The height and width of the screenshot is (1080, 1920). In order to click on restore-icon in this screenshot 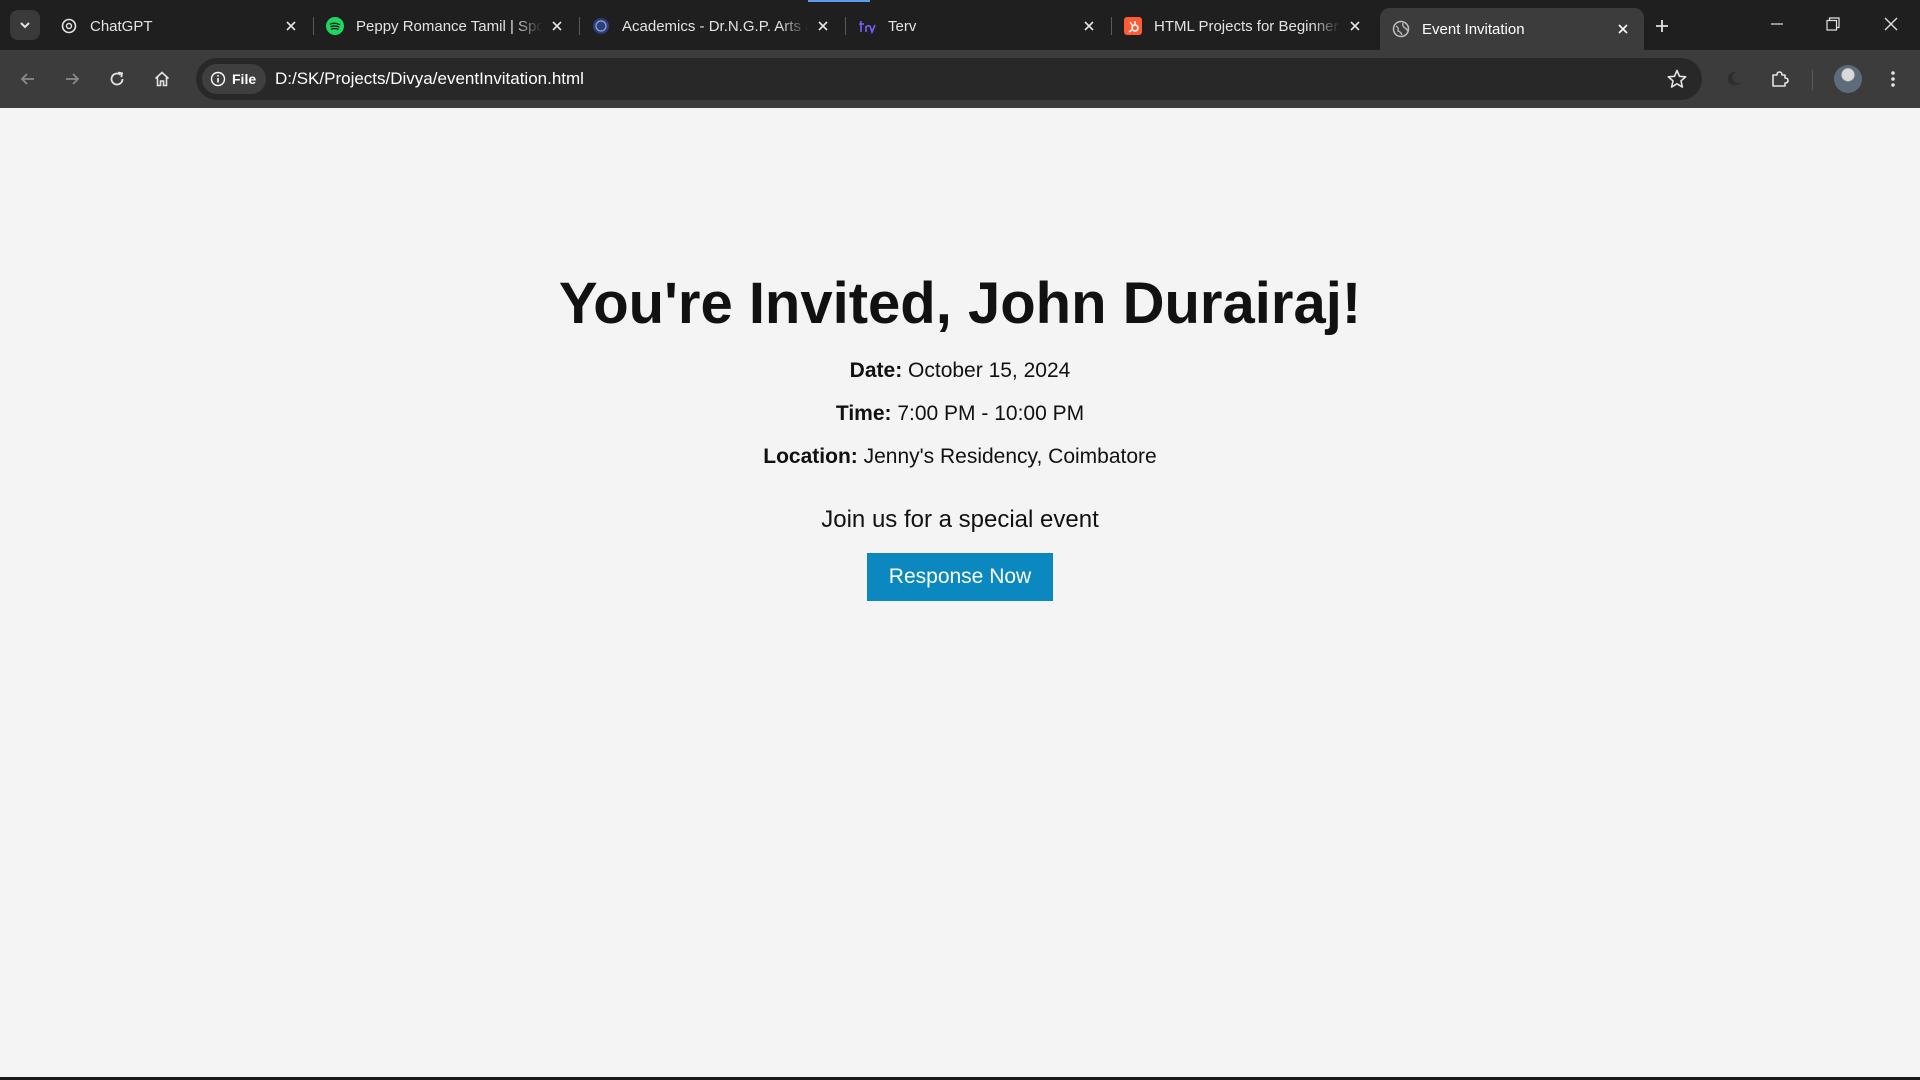, I will do `click(1833, 24)`.